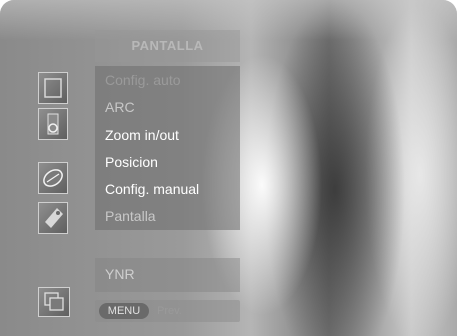  Describe the element at coordinates (142, 135) in the screenshot. I see `menu-item-zoom: Zoom in/out` at that location.